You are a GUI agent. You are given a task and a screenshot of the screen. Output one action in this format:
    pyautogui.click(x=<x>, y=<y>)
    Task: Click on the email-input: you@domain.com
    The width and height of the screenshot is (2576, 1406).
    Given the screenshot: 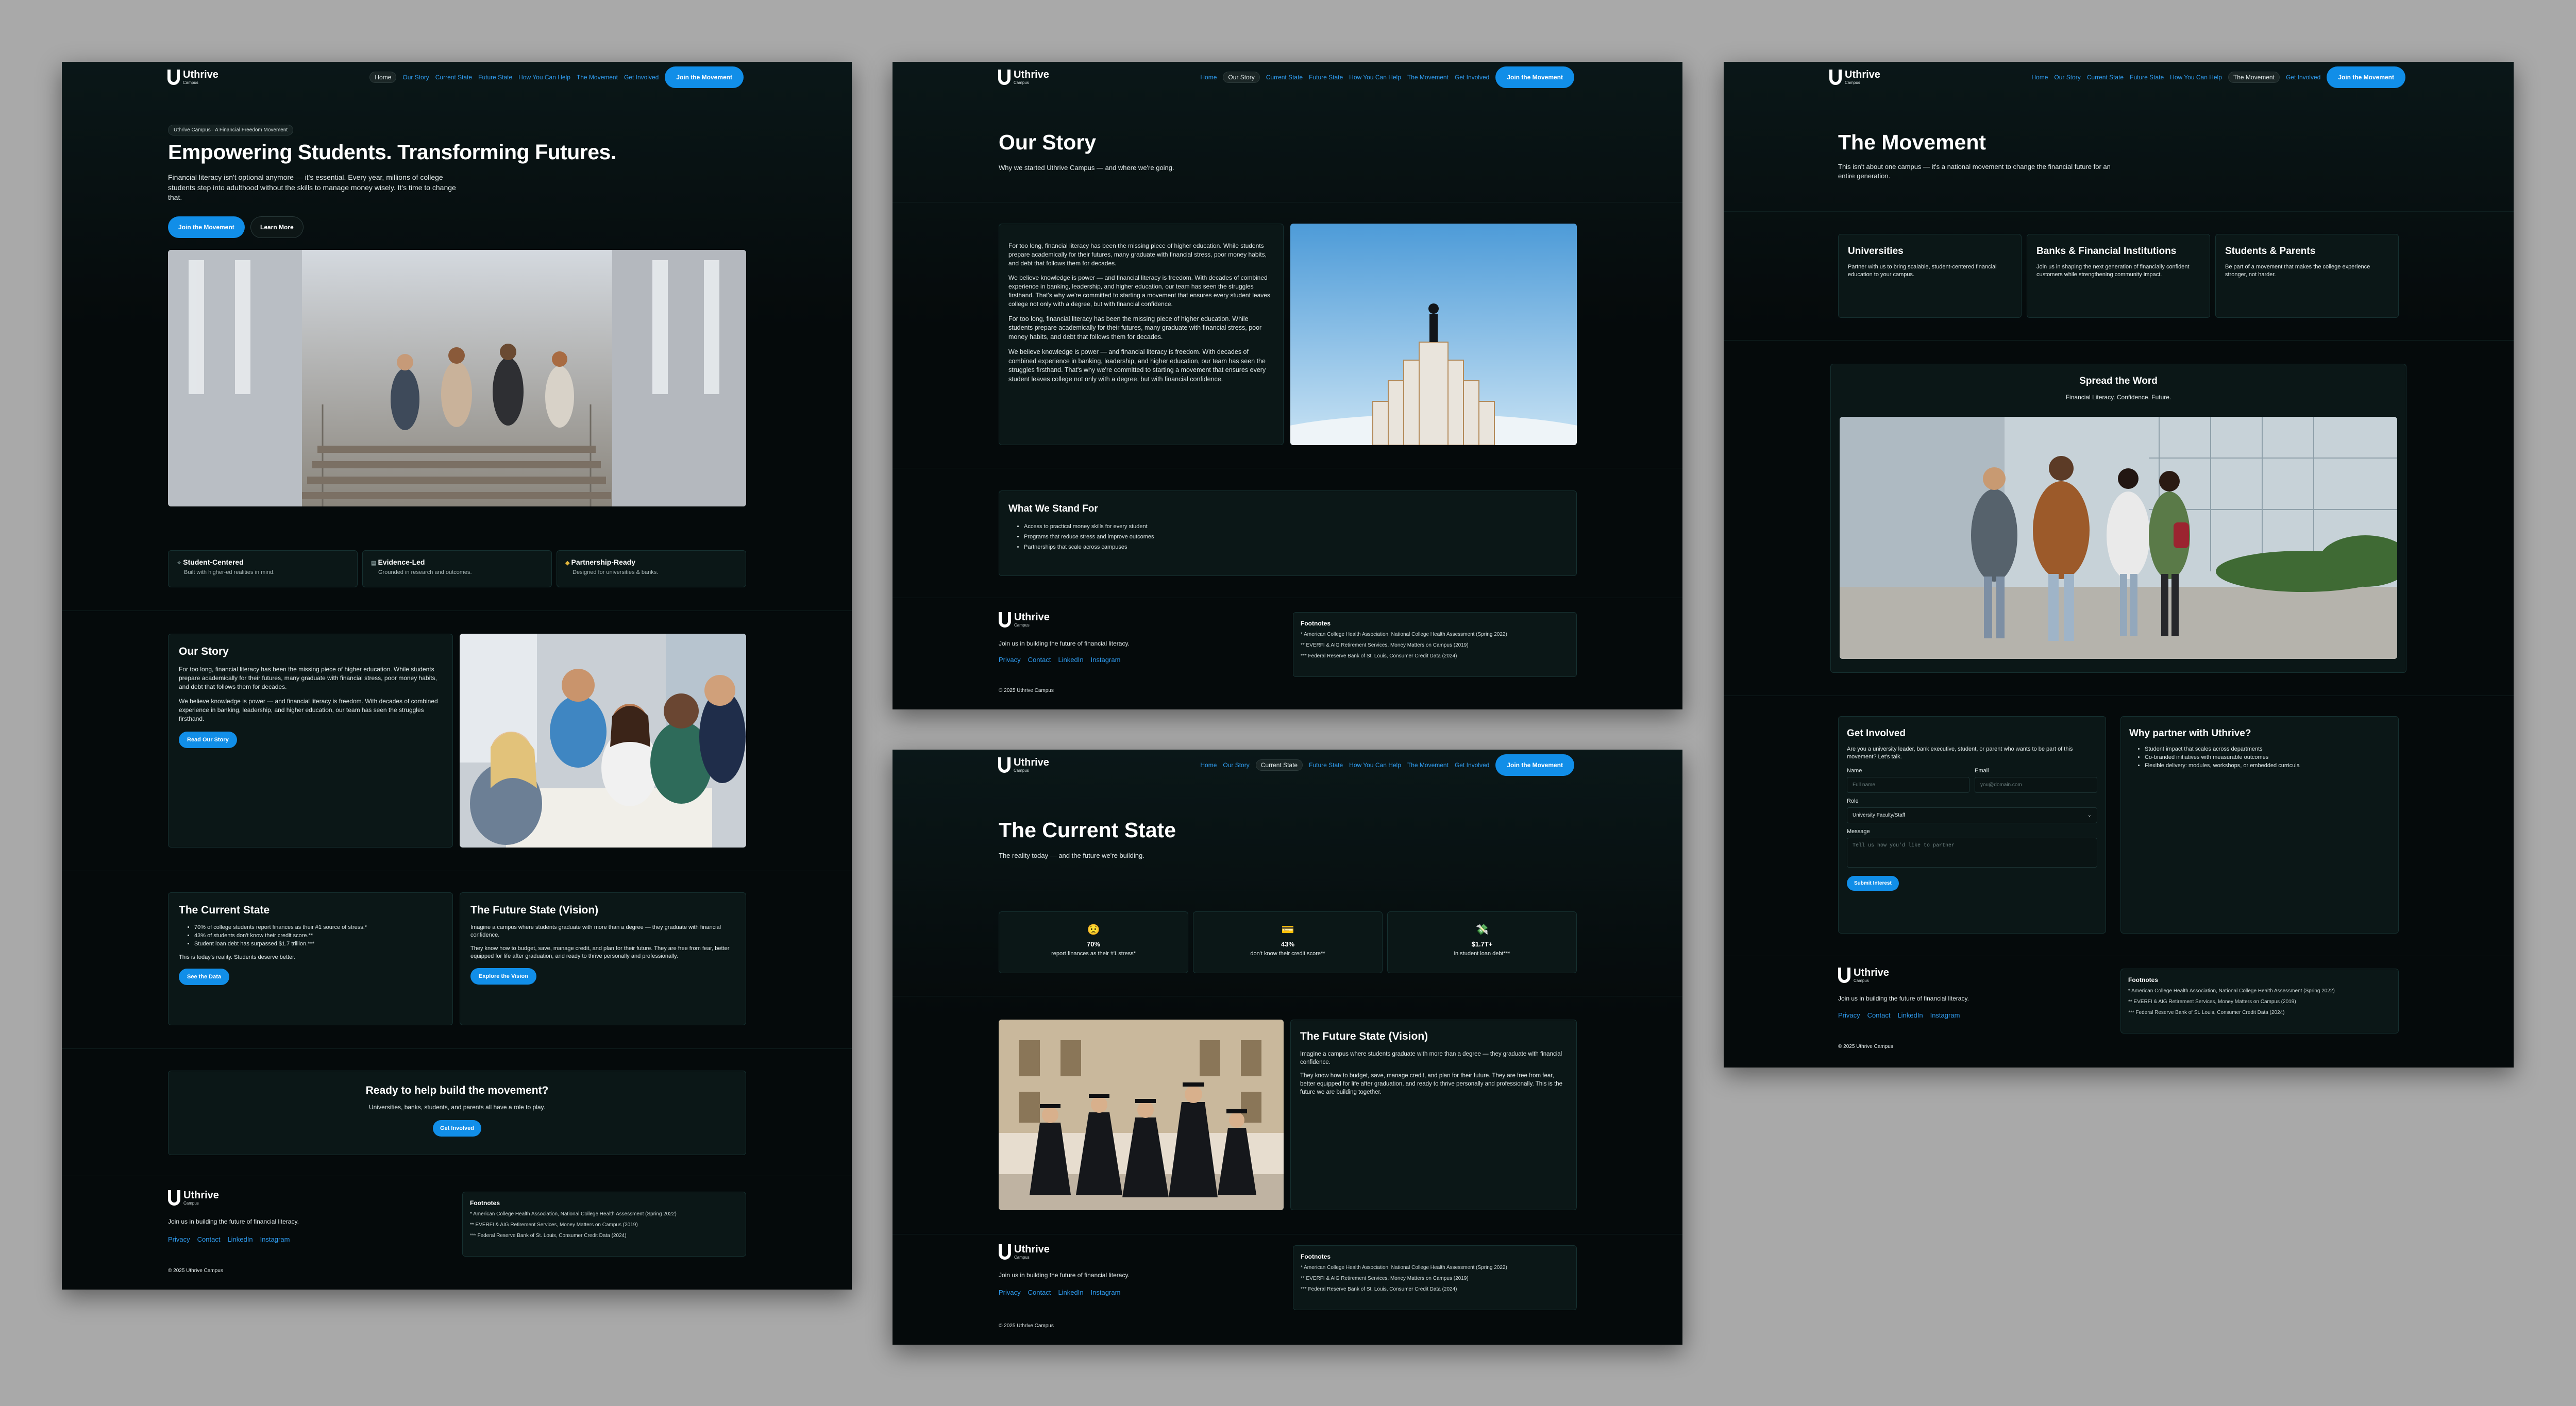 What is the action you would take?
    pyautogui.click(x=2036, y=784)
    